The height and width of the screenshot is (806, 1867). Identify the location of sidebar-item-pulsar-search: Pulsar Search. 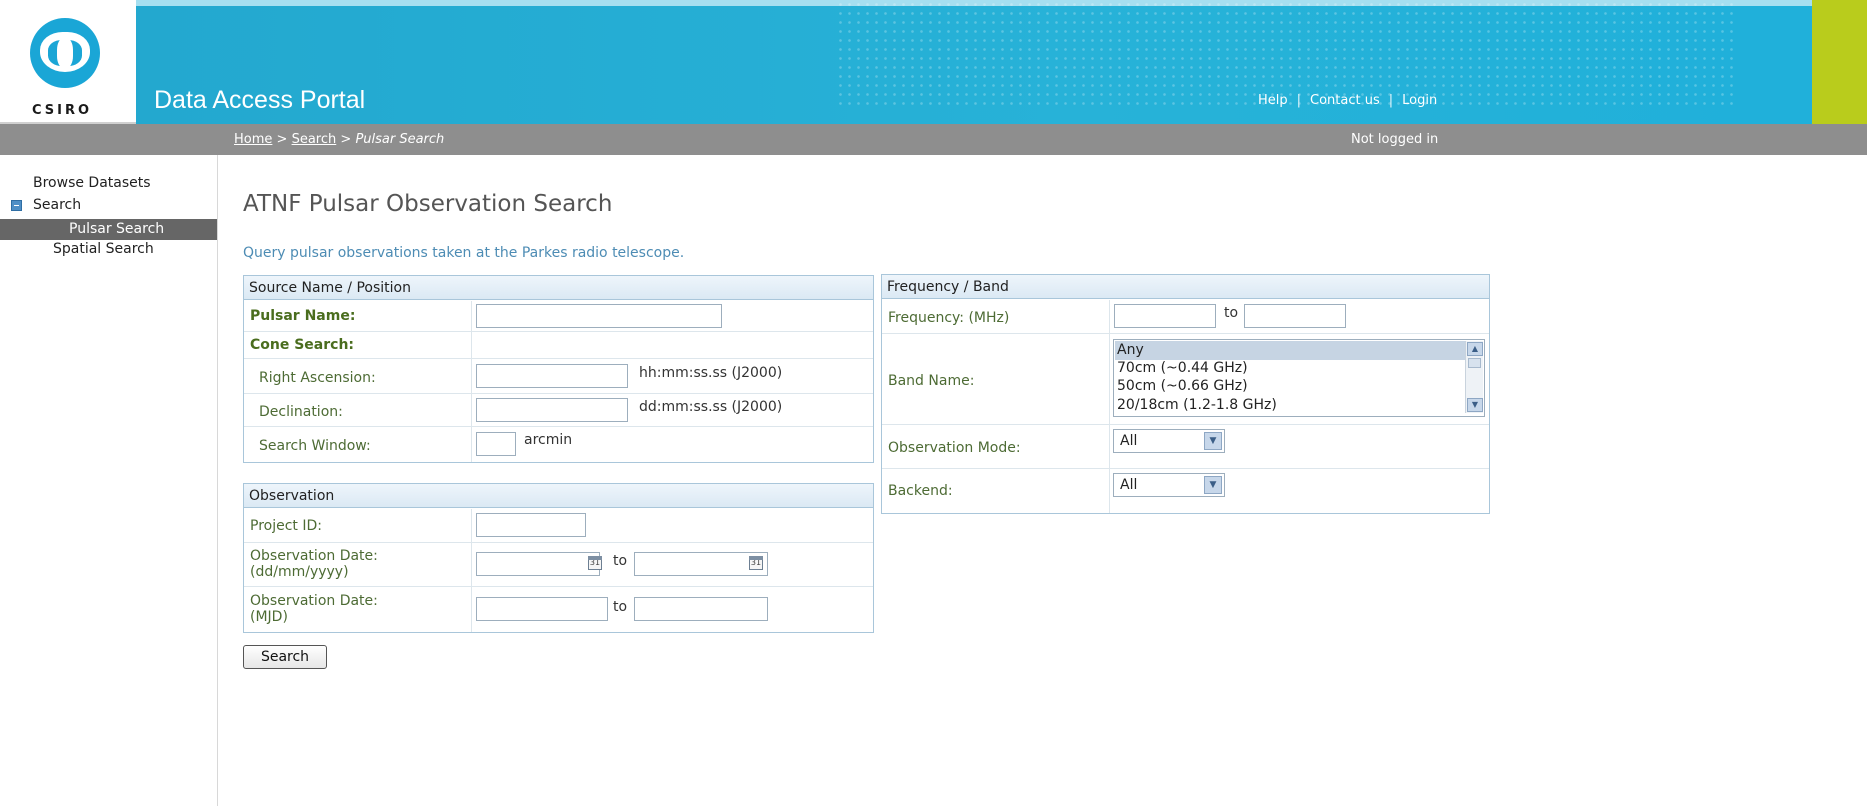
(108, 229).